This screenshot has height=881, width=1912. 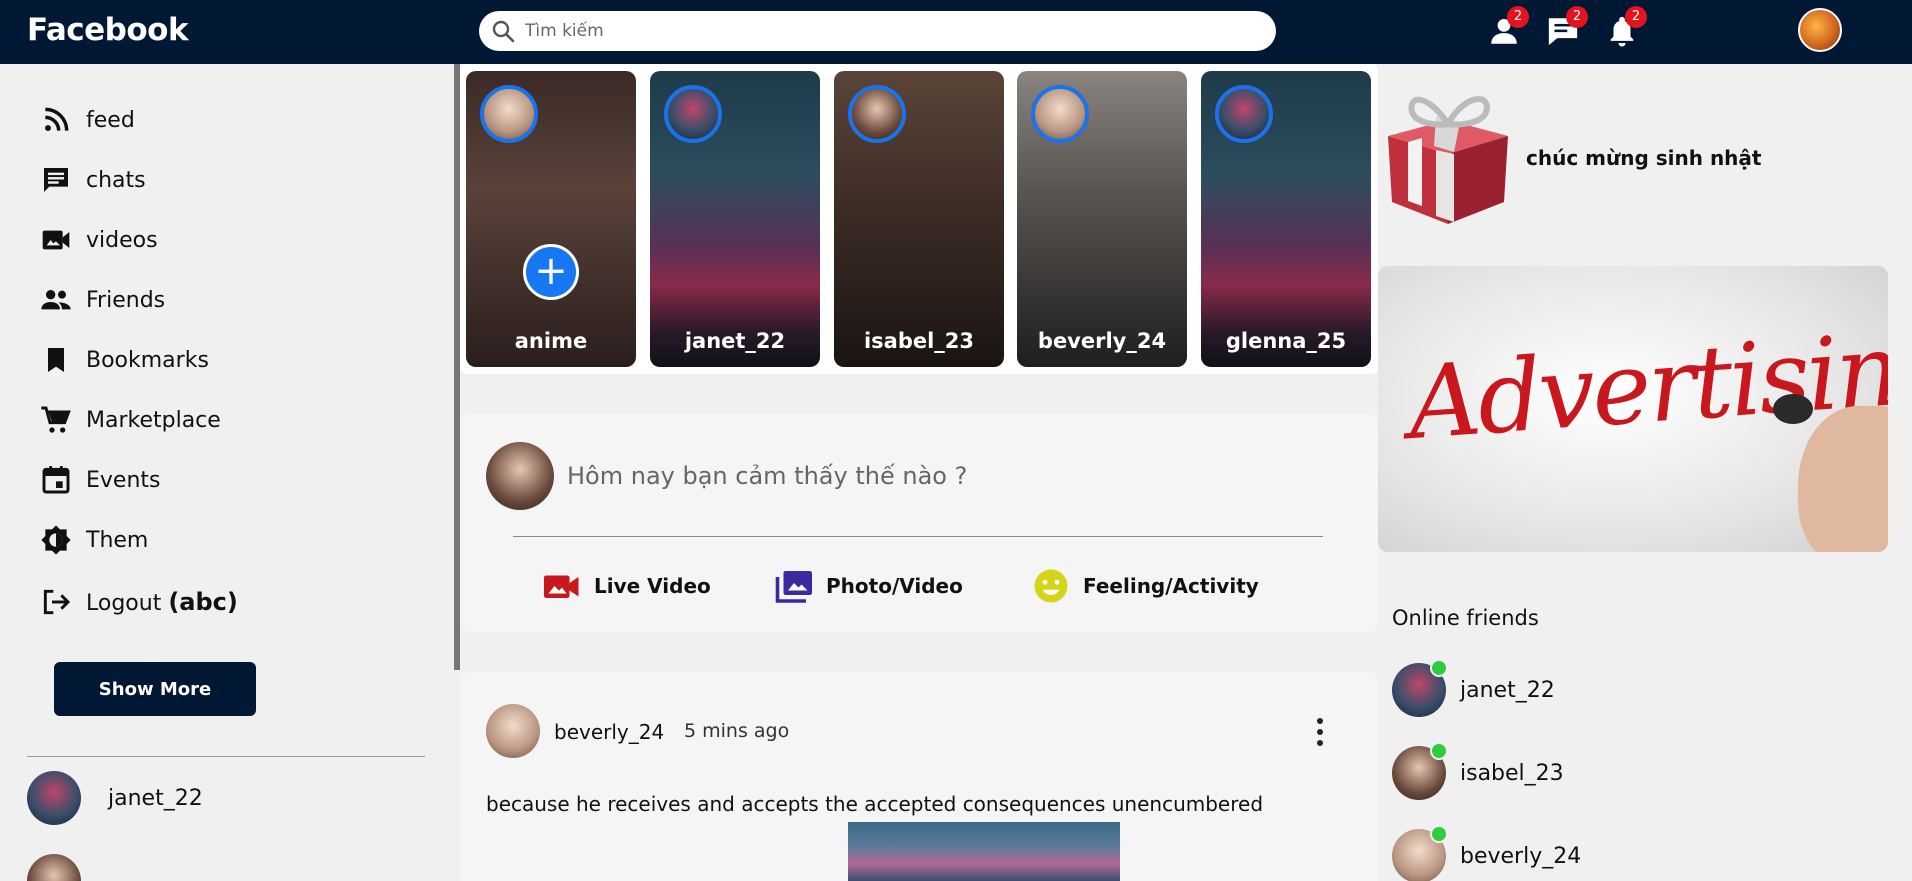 What do you see at coordinates (737, 731) in the screenshot?
I see `post-timestamp: 5 mins ago` at bounding box center [737, 731].